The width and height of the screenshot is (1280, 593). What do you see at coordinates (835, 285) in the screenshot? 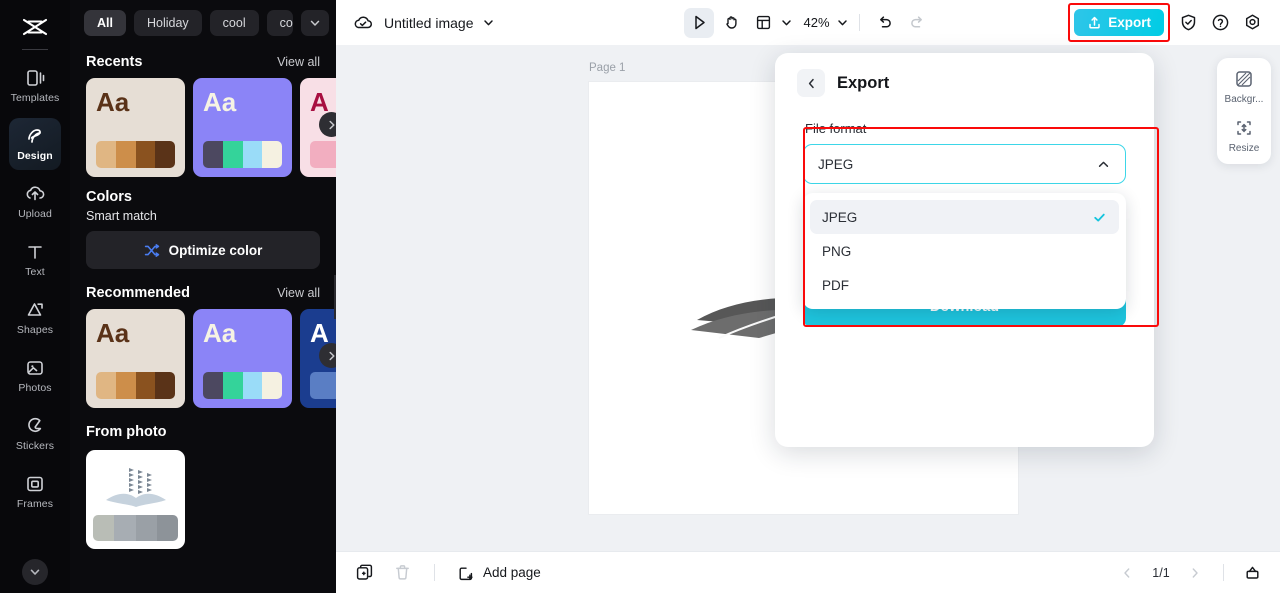
I see `format-option-label: PDF` at bounding box center [835, 285].